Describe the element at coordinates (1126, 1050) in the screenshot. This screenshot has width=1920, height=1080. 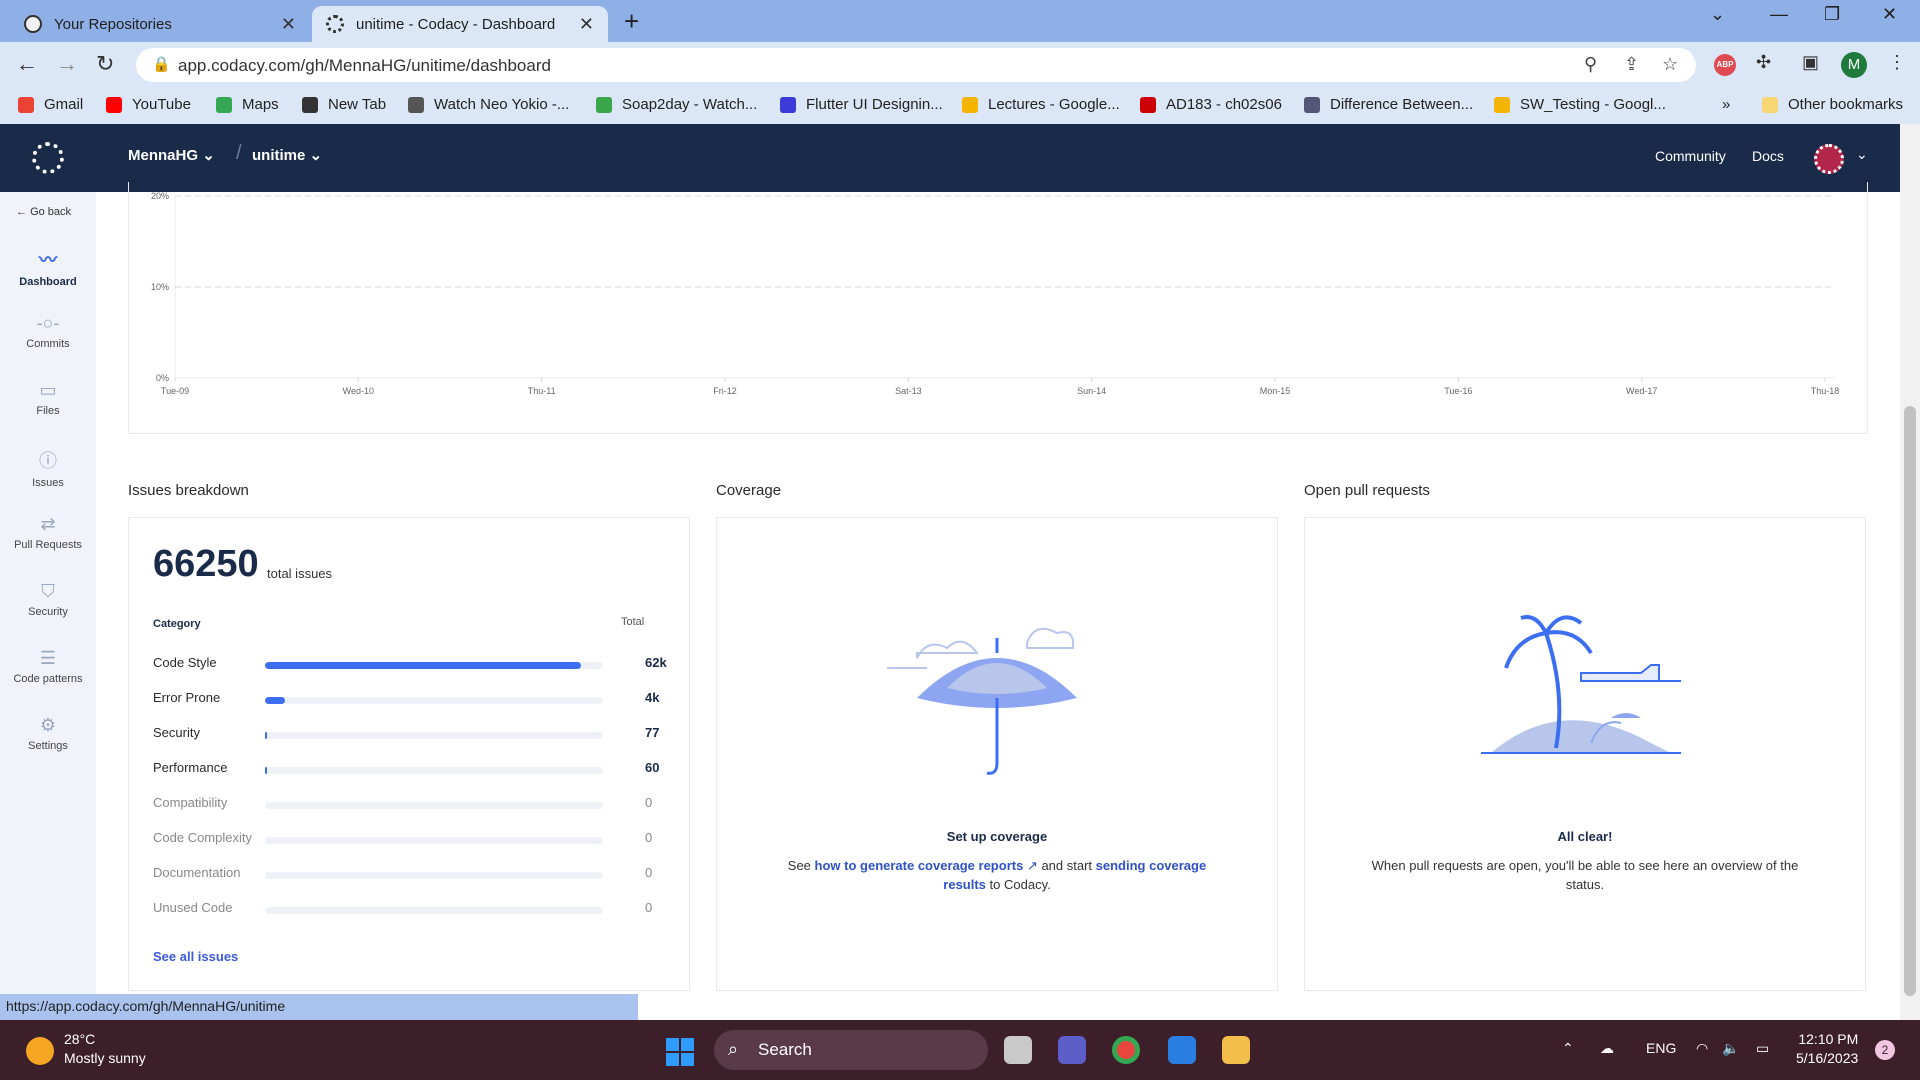
I see `chrome-icon` at that location.